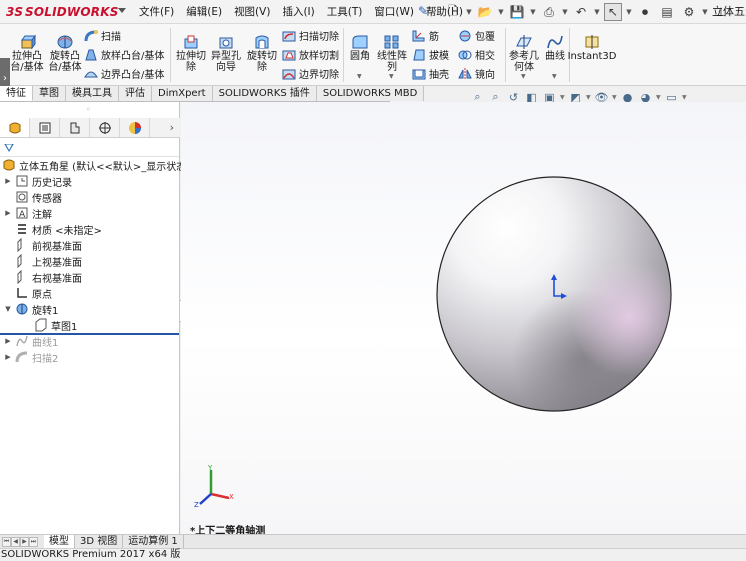  What do you see at coordinates (645, 12) in the screenshot?
I see `traffic-light-icon: ⏺` at bounding box center [645, 12].